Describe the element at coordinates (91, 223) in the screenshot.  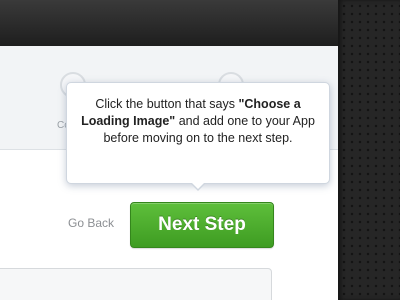
I see `go-back-link: Go Back` at that location.